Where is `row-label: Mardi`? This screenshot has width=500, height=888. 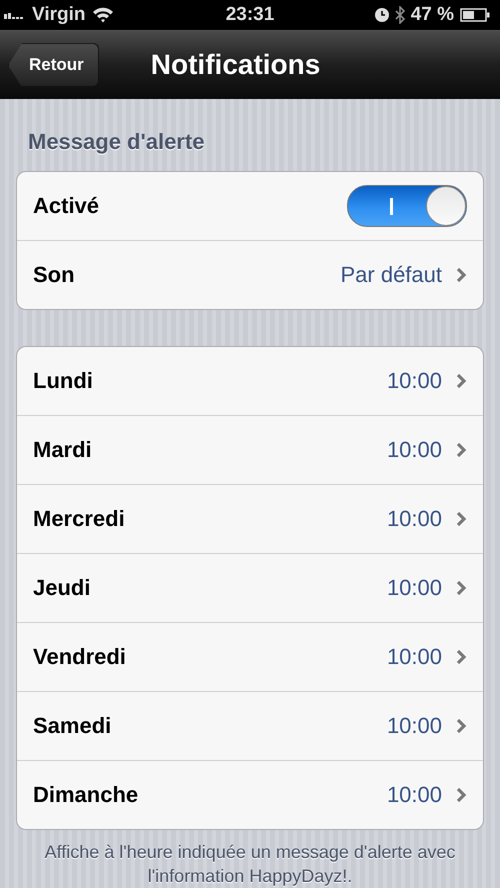
row-label: Mardi is located at coordinates (63, 450).